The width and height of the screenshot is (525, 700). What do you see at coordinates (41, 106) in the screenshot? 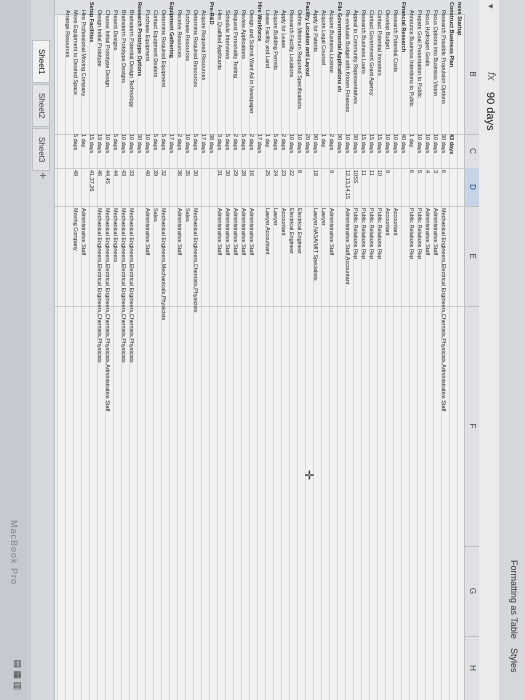
I see `sheet-tab-2: Sheet2` at bounding box center [41, 106].